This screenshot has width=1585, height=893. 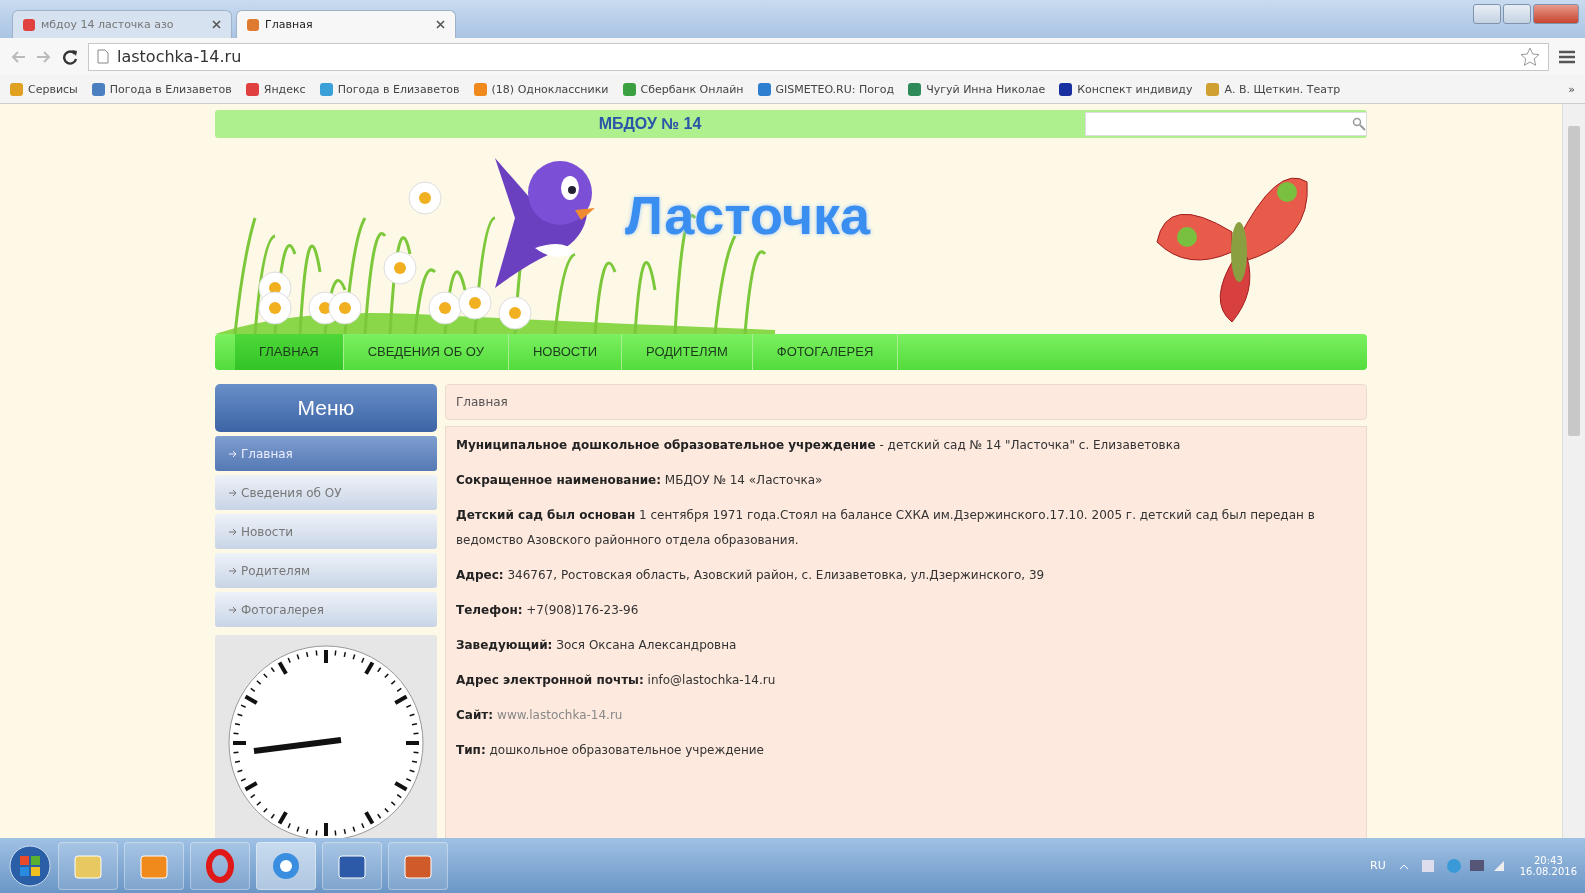 What do you see at coordinates (640, 480) in the screenshot?
I see `info-paragraph: Сокращенное наименование: МБДОУ № 14 «Ласточка»` at bounding box center [640, 480].